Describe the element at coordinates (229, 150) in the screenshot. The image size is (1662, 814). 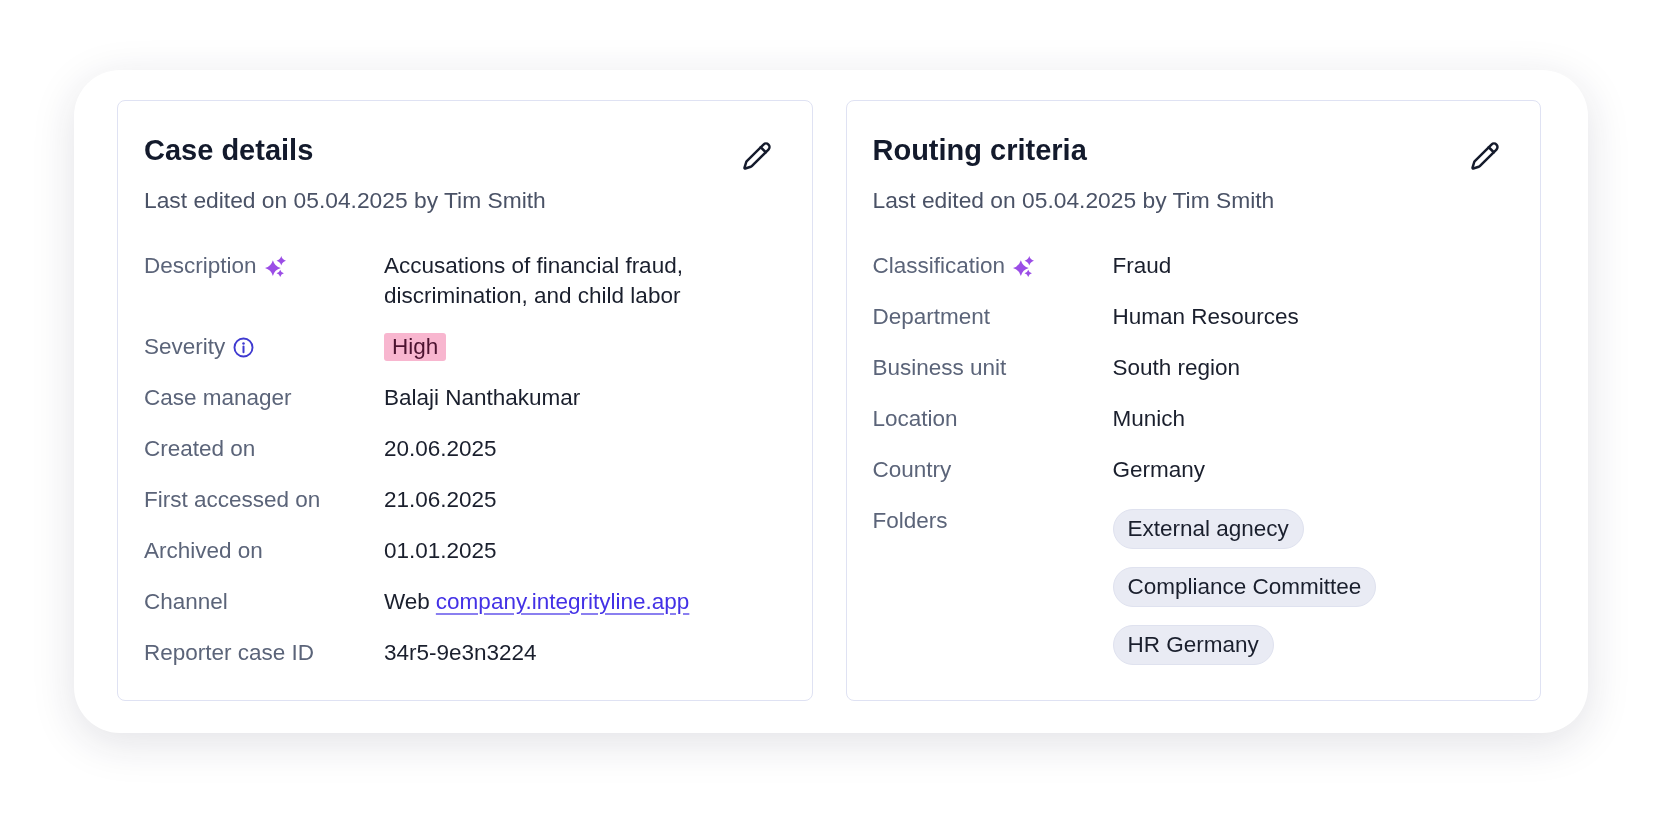
I see `card-title: Case details` at that location.